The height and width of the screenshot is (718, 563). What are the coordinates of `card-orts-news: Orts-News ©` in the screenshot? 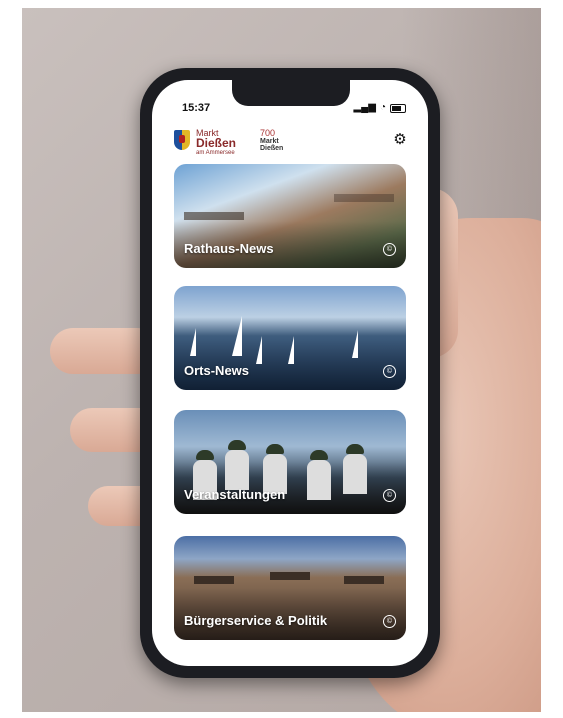 It's located at (290, 338).